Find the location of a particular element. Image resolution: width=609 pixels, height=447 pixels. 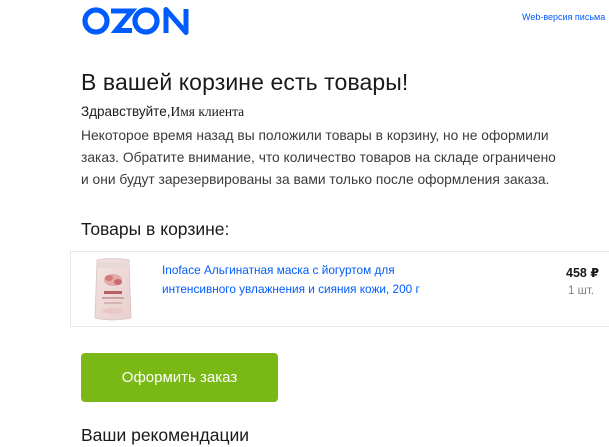

checkout-button: Оформить заказ is located at coordinates (179, 377).